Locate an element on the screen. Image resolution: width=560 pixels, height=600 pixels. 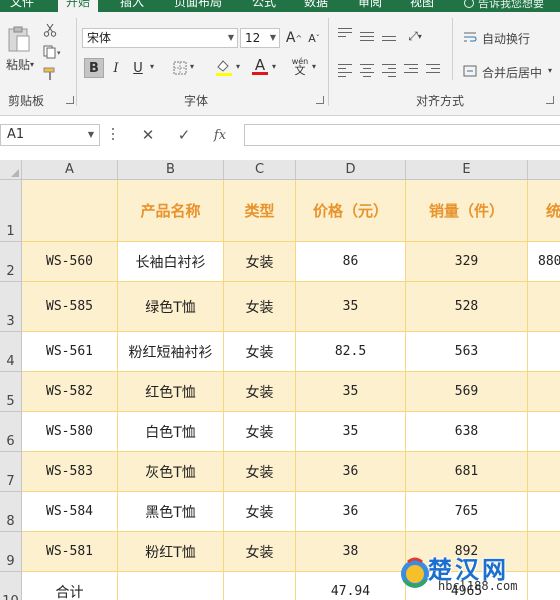
table-cell: WS-581 is located at coordinates (70, 552).